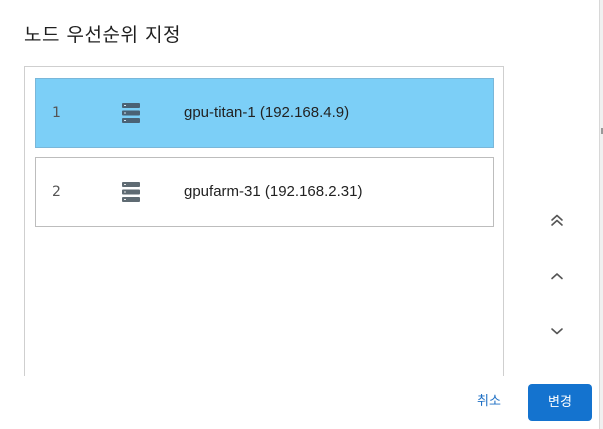  I want to click on move-down-button, so click(557, 333).